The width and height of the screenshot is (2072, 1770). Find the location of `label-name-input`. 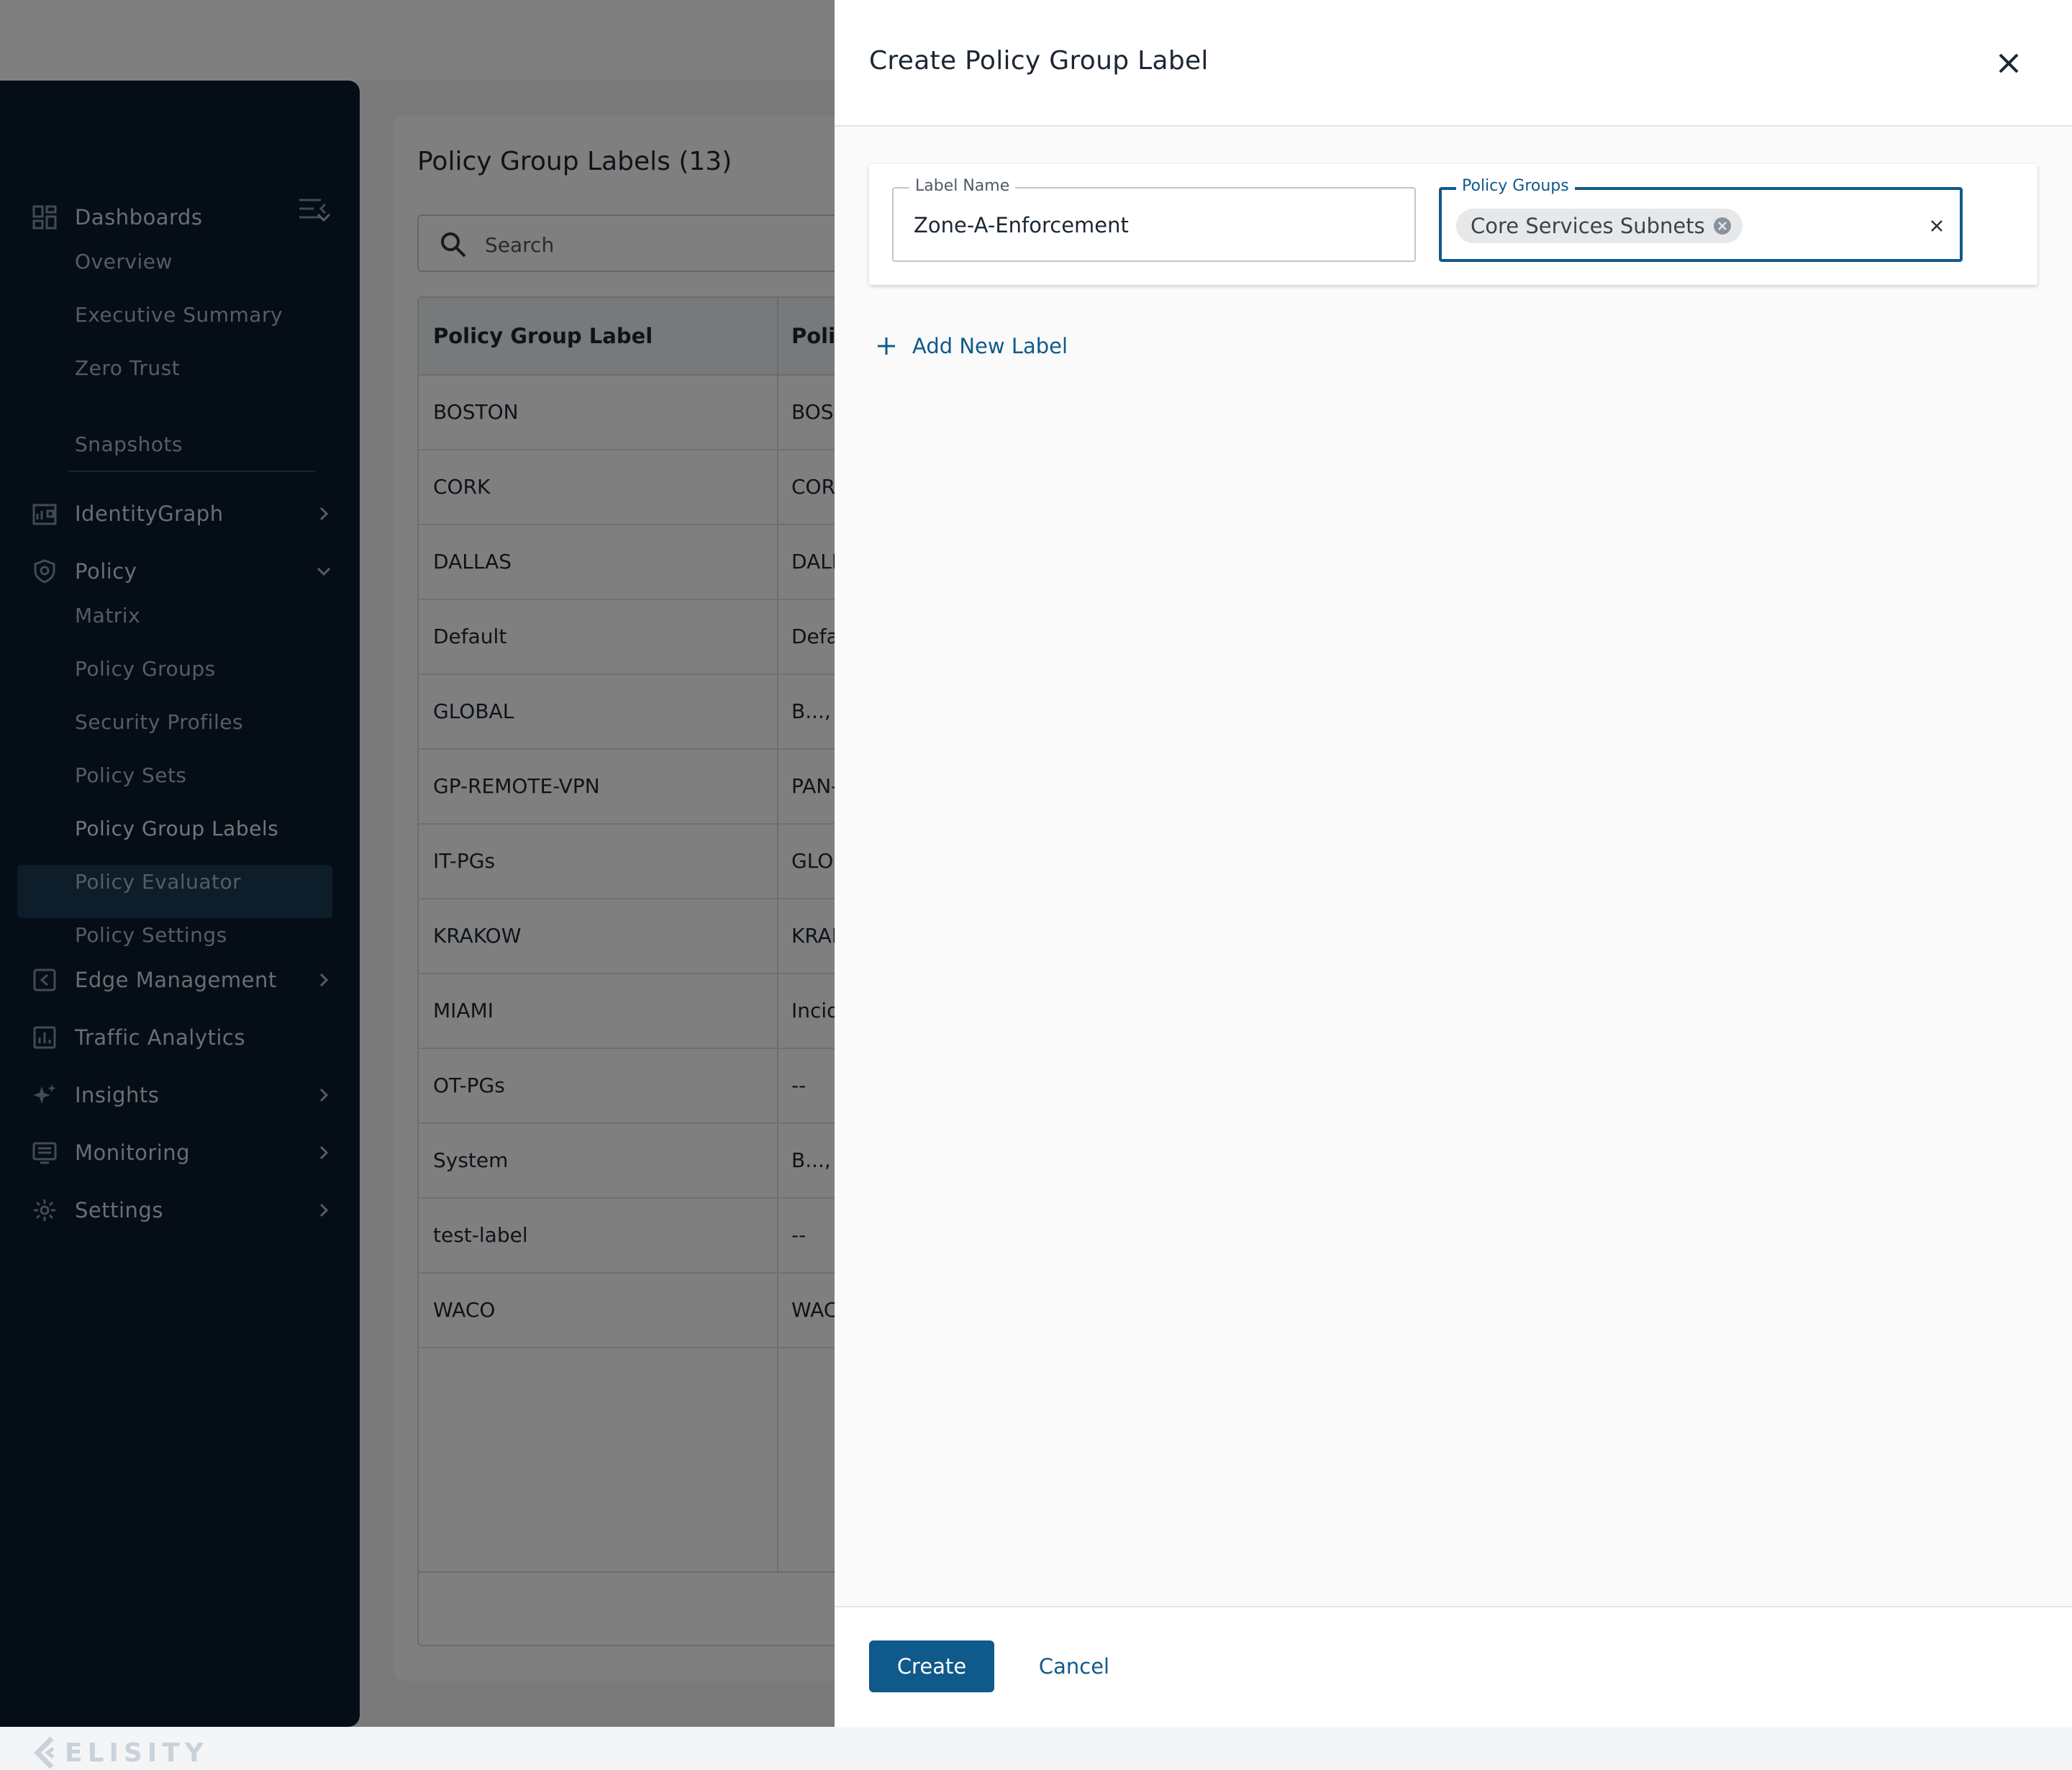

label-name-input is located at coordinates (1149, 225).